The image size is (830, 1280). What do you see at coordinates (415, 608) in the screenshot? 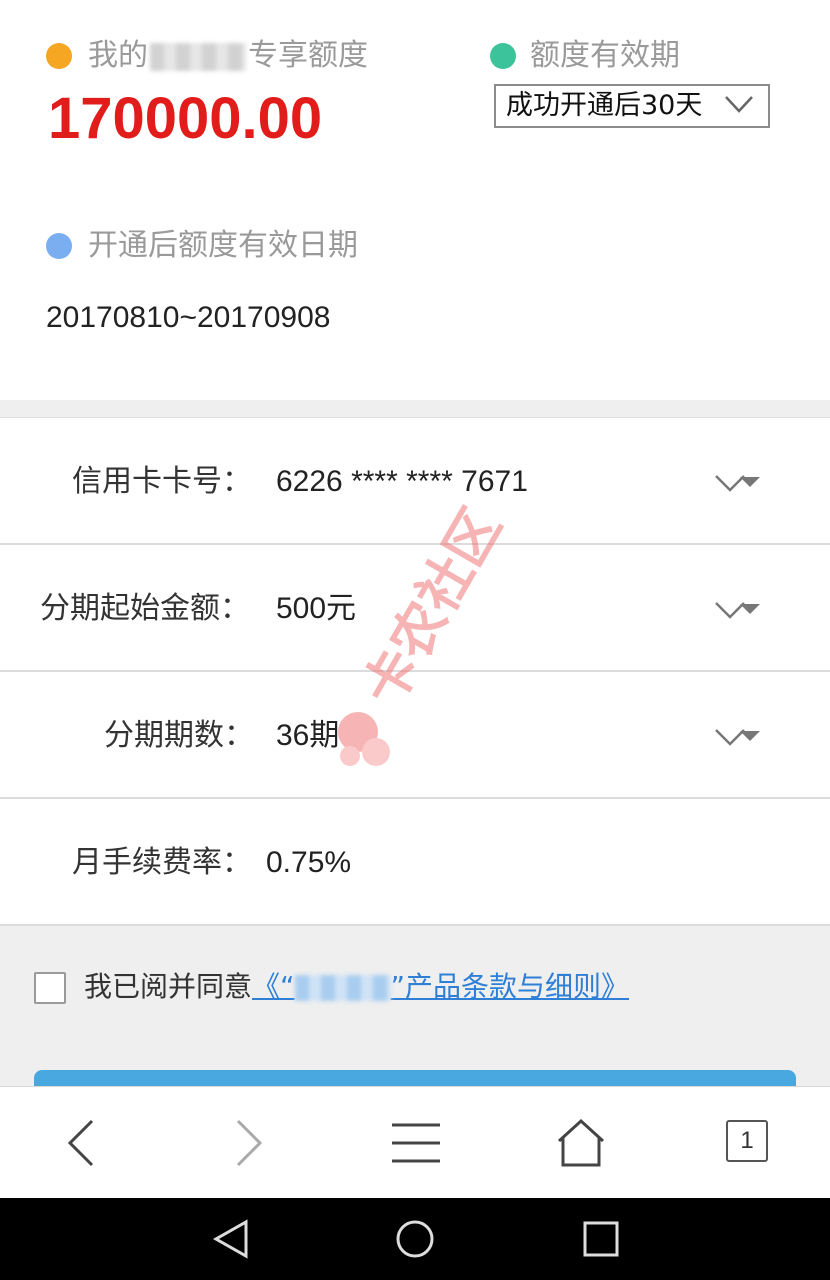
I see `min-amount-row: 分期起始金额： 500元` at bounding box center [415, 608].